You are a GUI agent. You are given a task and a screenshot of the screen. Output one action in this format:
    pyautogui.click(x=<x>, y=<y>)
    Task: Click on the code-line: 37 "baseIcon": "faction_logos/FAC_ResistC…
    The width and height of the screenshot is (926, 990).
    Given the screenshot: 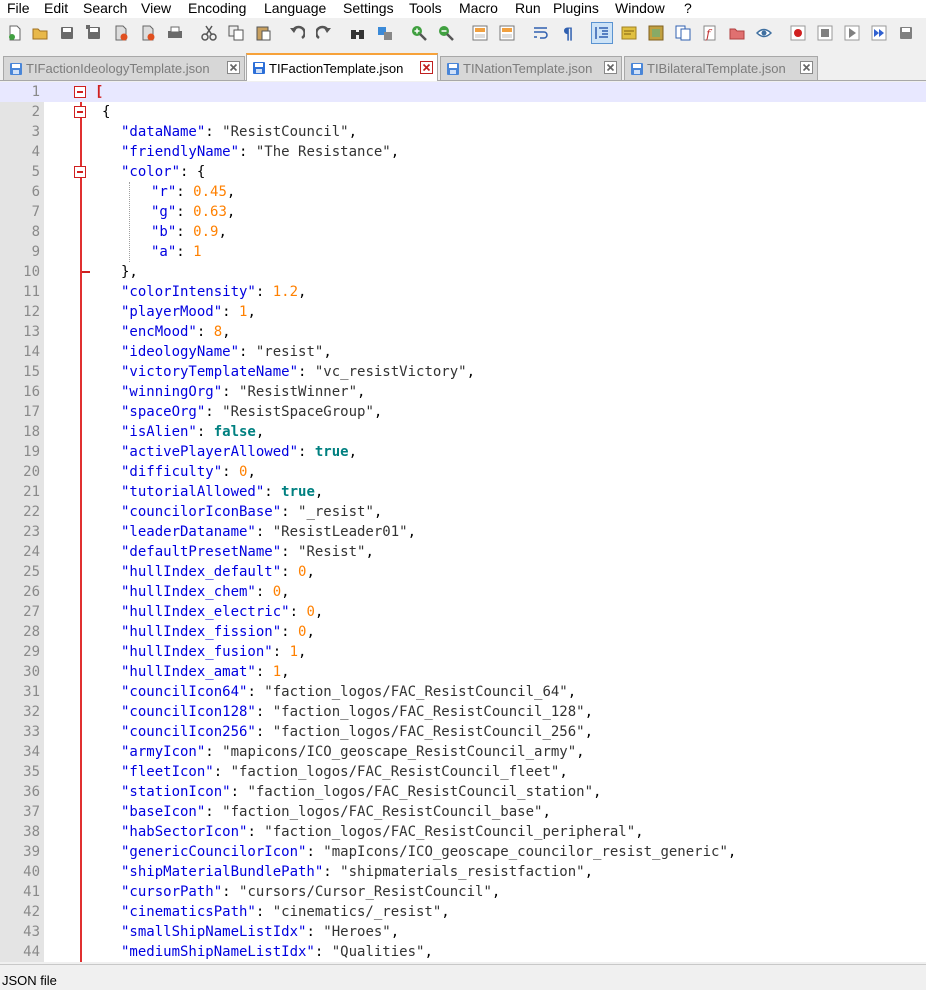 What is the action you would take?
    pyautogui.click(x=463, y=812)
    